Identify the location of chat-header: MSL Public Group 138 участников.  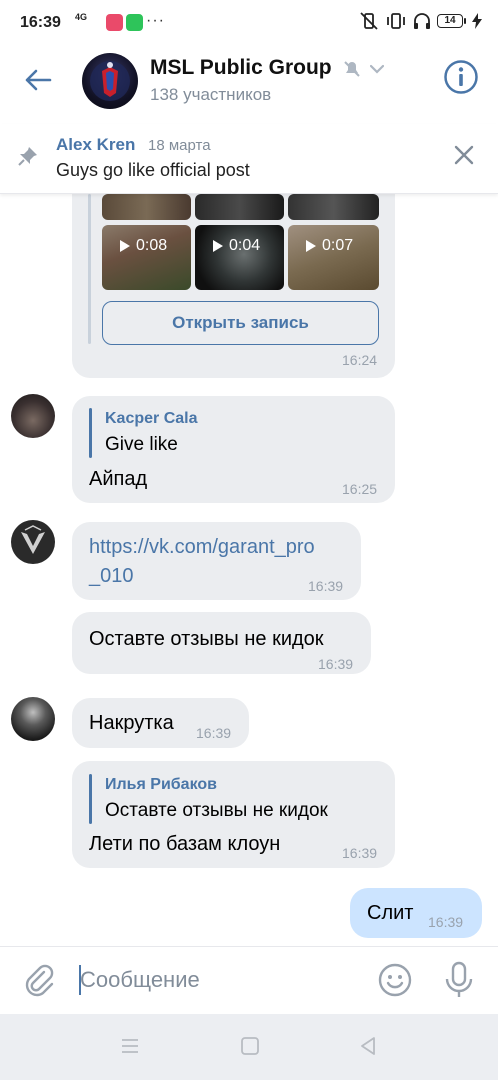
(249, 81).